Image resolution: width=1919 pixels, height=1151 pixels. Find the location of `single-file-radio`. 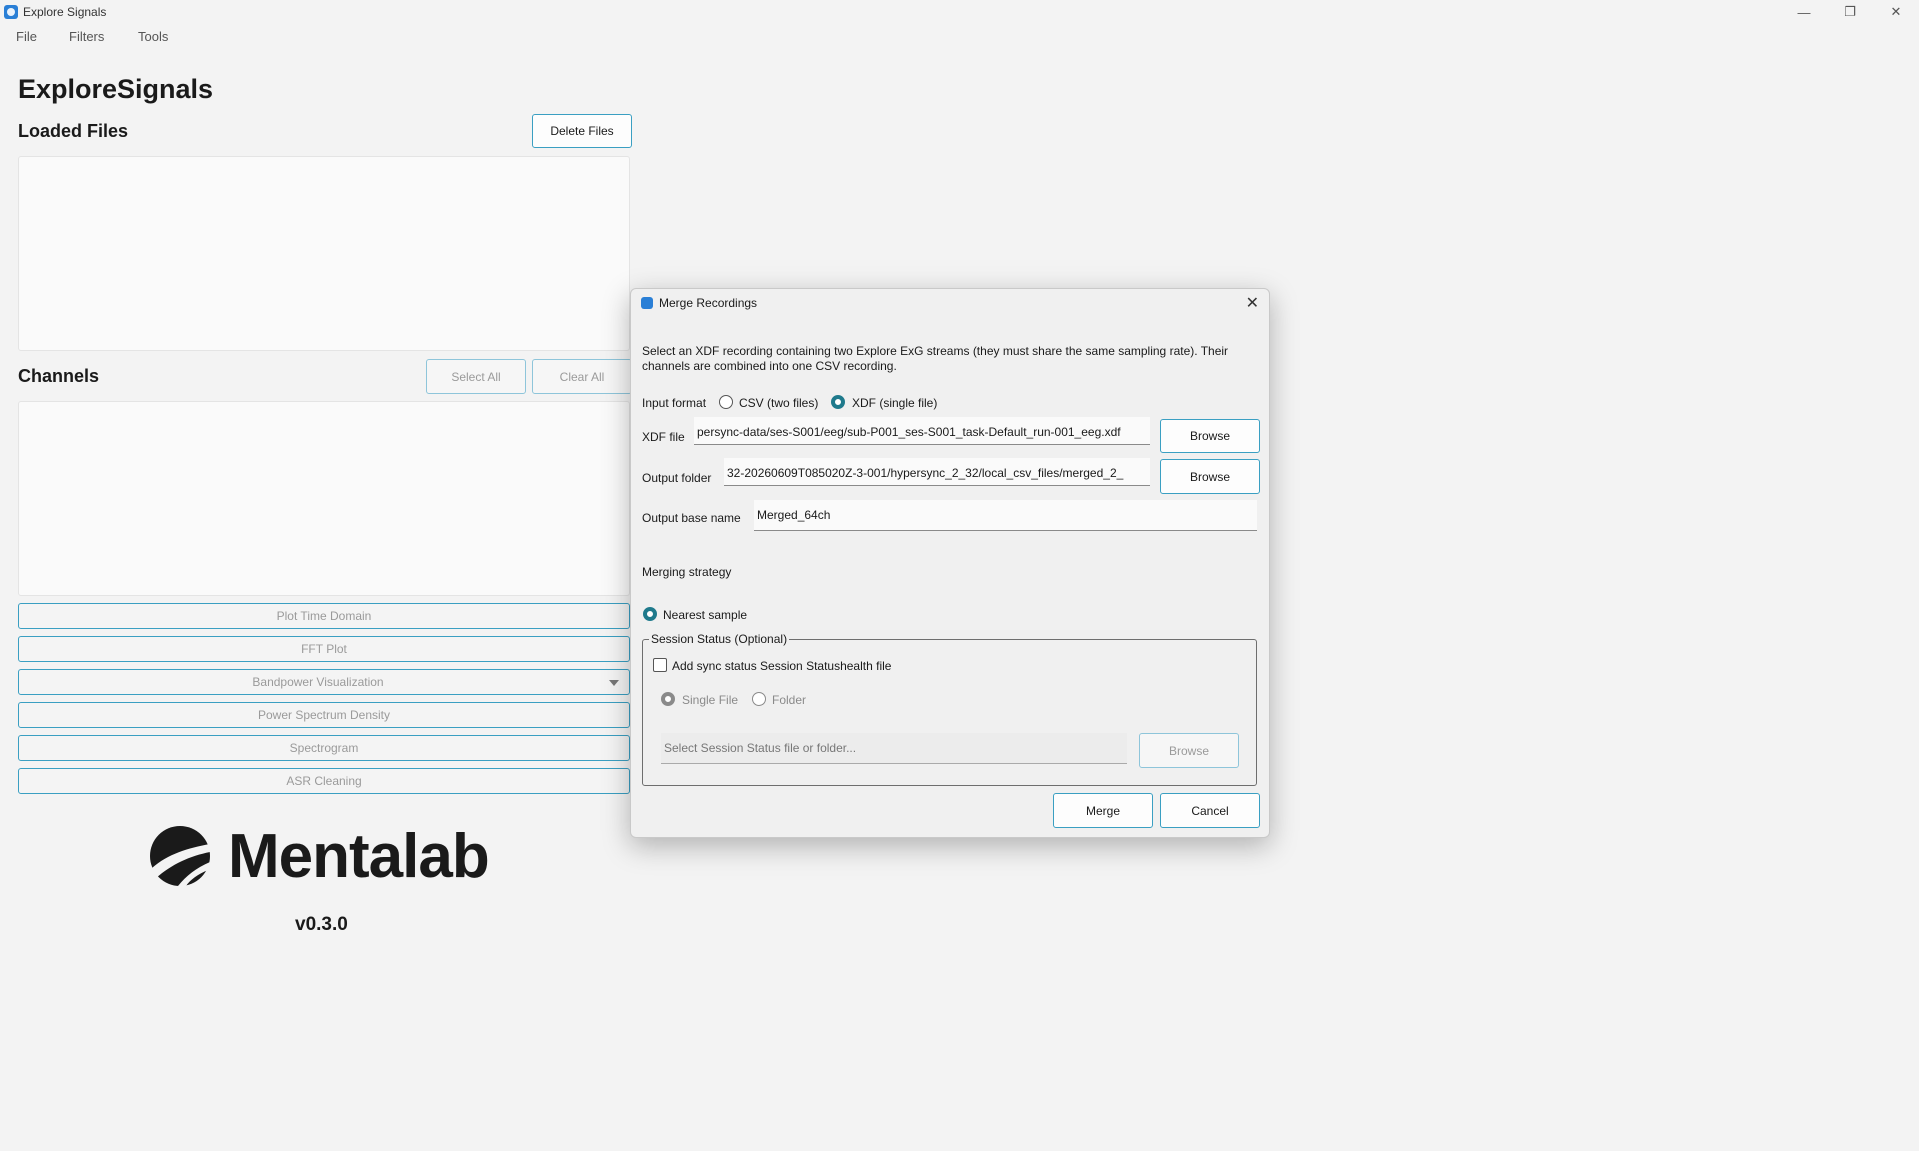

single-file-radio is located at coordinates (668, 699).